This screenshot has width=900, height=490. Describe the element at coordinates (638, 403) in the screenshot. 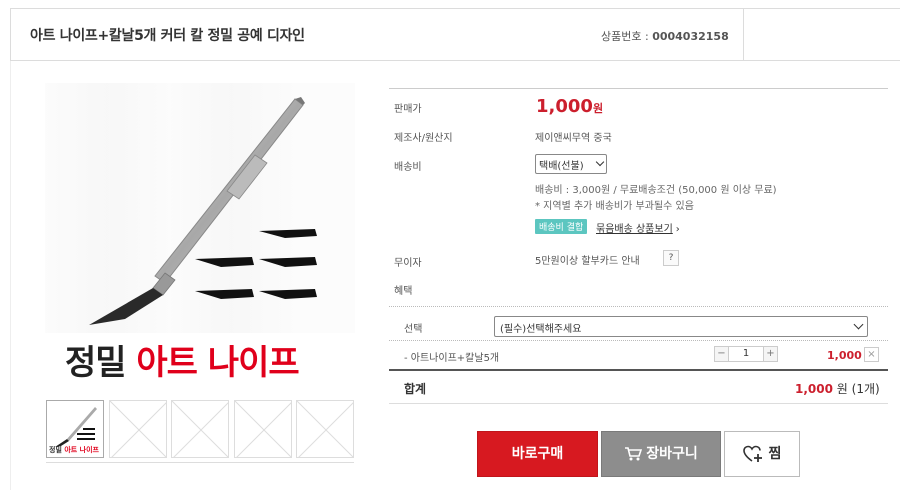

I see `total-bottom-divider` at that location.